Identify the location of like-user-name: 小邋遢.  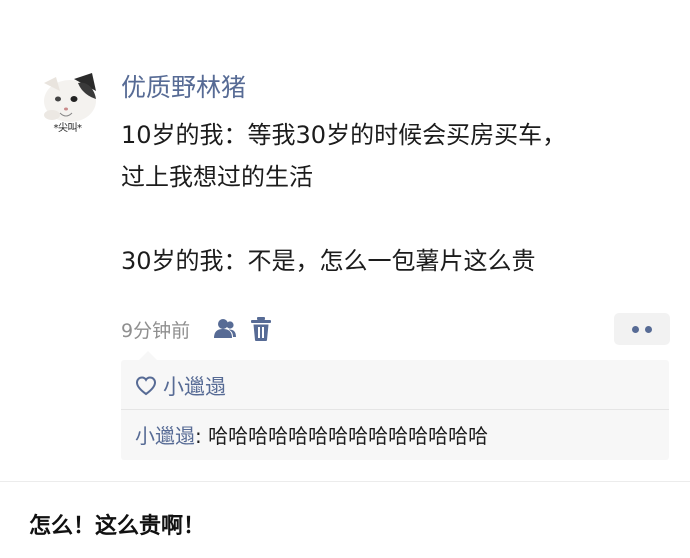
(194, 386).